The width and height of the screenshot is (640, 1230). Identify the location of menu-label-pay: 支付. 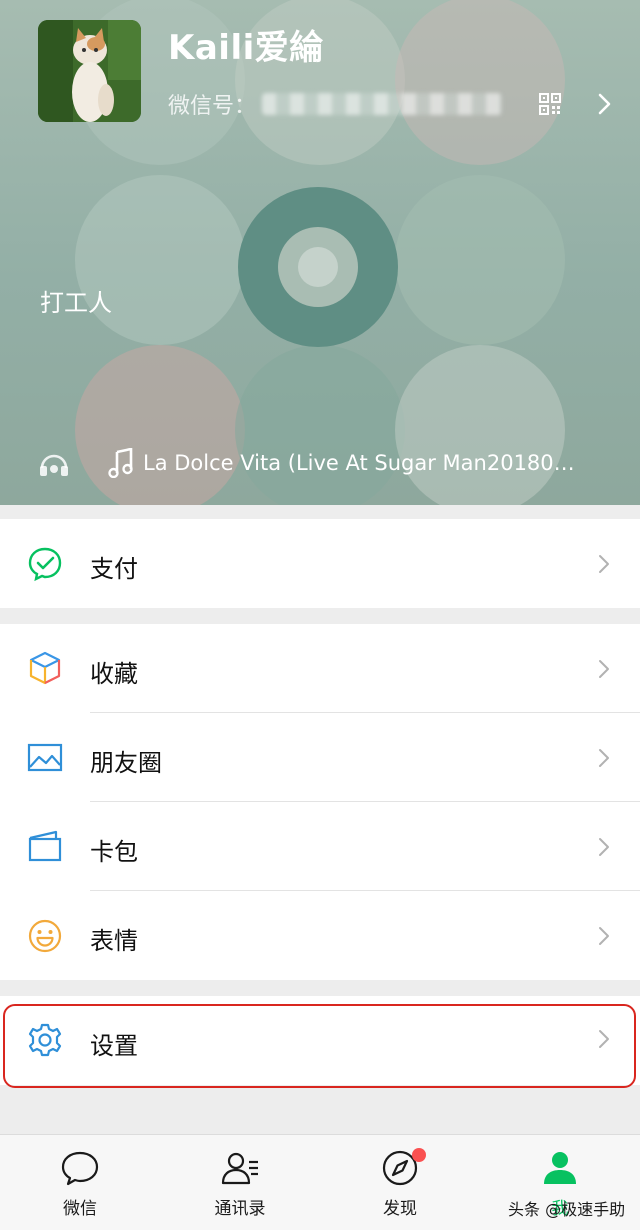
(114, 569).